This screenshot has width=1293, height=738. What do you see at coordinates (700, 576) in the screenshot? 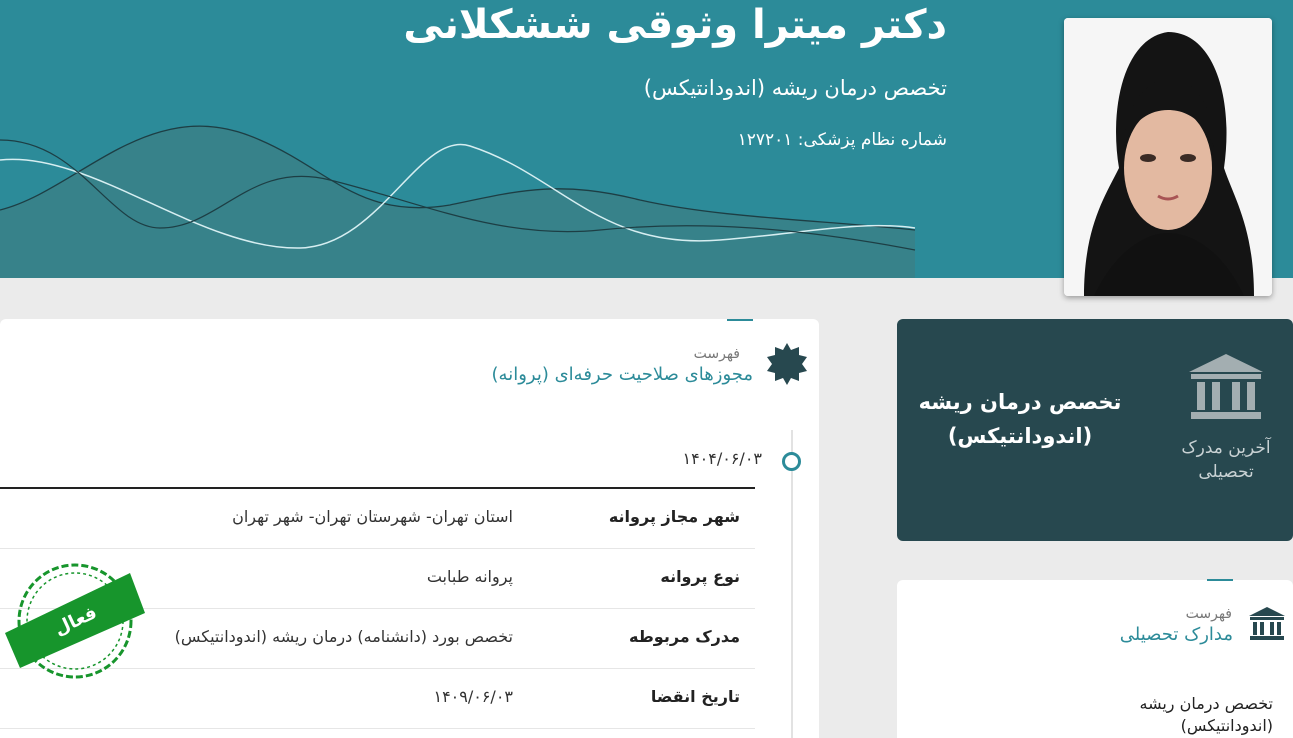
I see `row-label: نوع پروانه` at bounding box center [700, 576].